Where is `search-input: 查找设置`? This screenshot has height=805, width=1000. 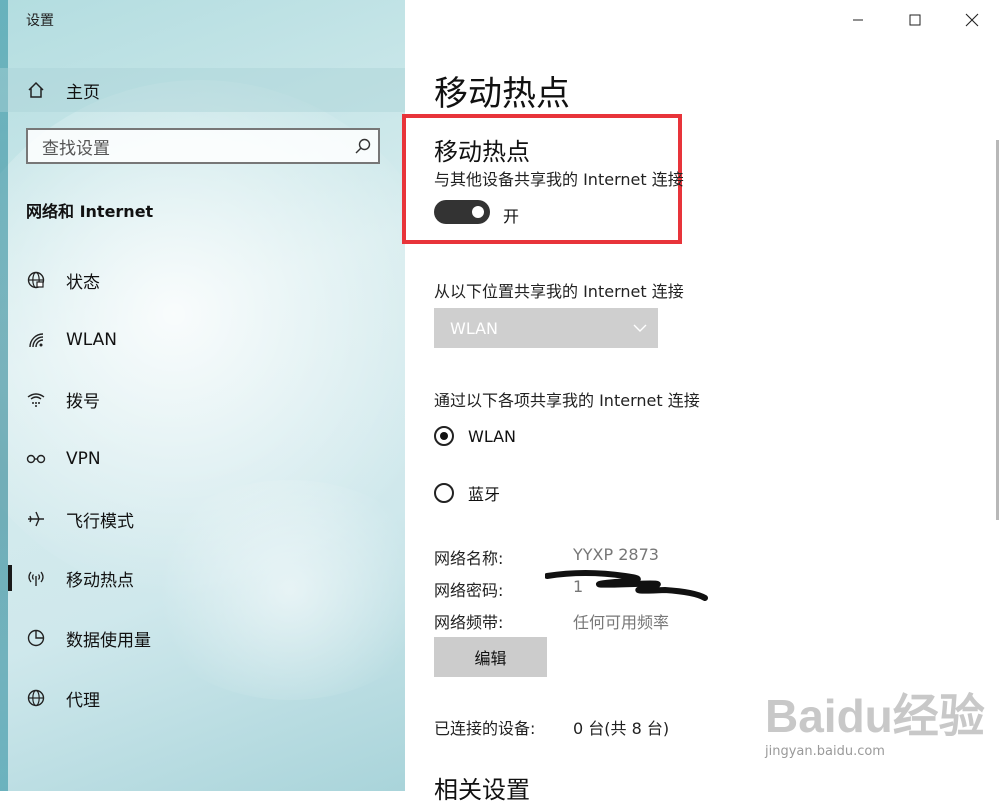 search-input: 查找设置 is located at coordinates (203, 146).